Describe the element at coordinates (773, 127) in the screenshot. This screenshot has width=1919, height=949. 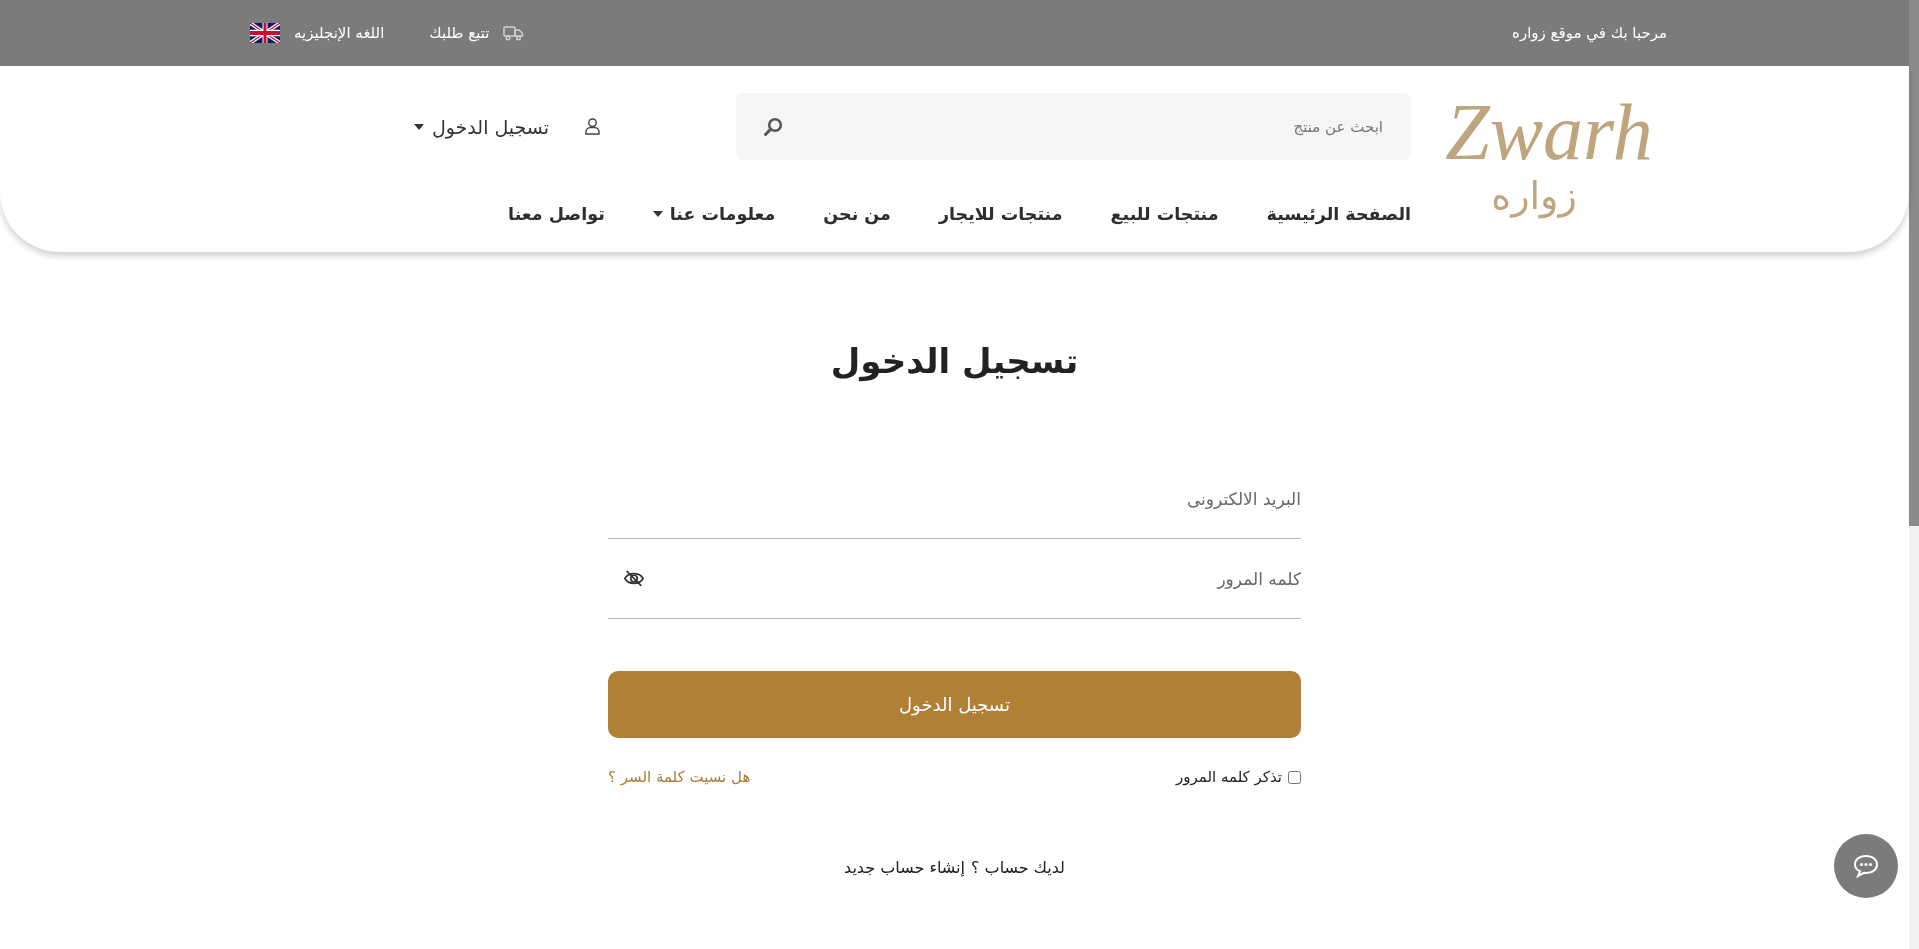
I see `search-icon` at that location.